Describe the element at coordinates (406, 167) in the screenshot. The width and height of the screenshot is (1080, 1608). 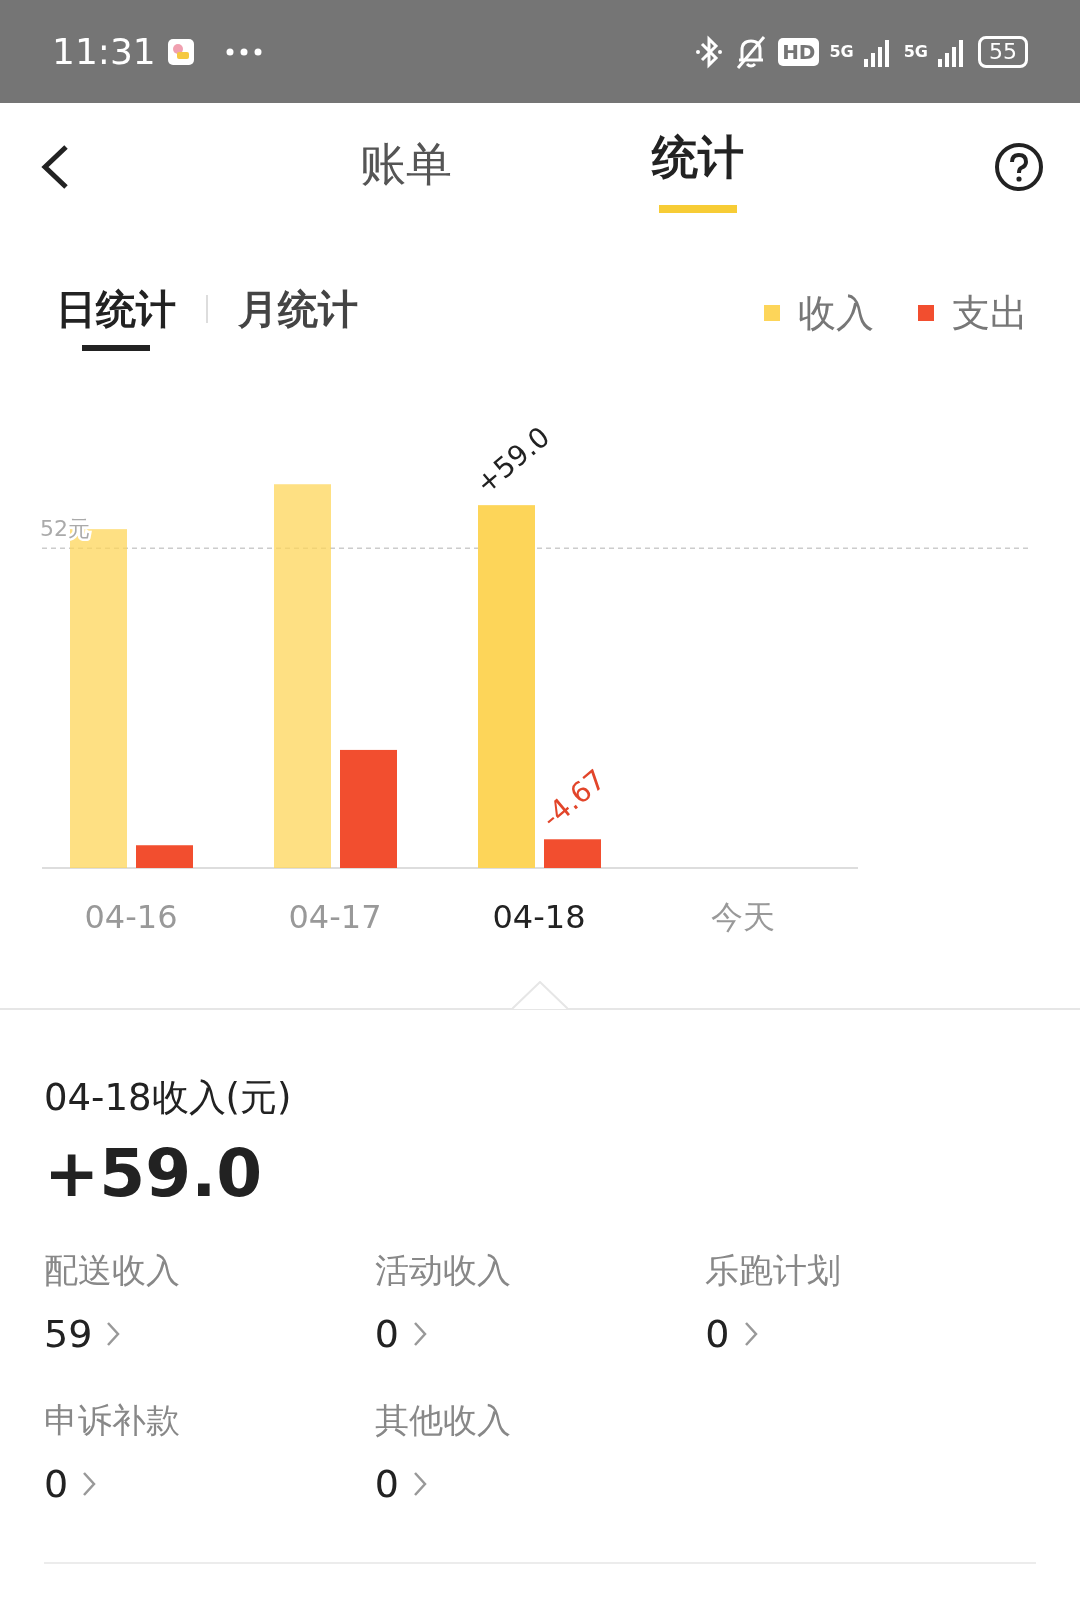
I see `header-tab: 账单` at that location.